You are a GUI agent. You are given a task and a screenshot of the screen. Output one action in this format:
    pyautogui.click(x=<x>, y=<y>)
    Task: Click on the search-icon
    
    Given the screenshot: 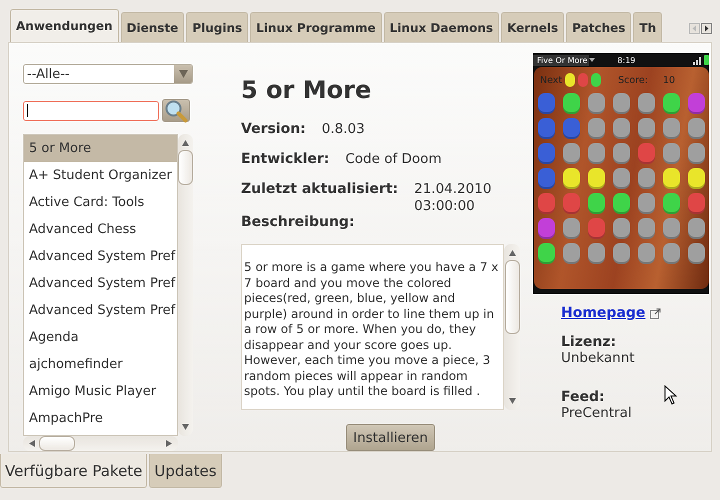 What is the action you would take?
    pyautogui.click(x=176, y=110)
    